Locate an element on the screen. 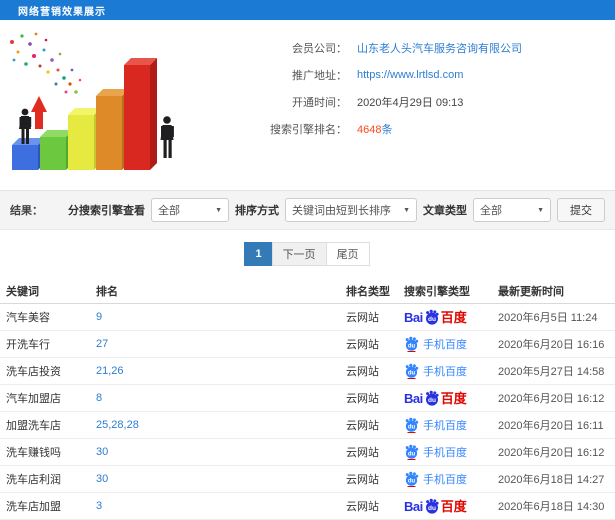  engine-rank-label: 搜索引擎排名： is located at coordinates (308, 129).